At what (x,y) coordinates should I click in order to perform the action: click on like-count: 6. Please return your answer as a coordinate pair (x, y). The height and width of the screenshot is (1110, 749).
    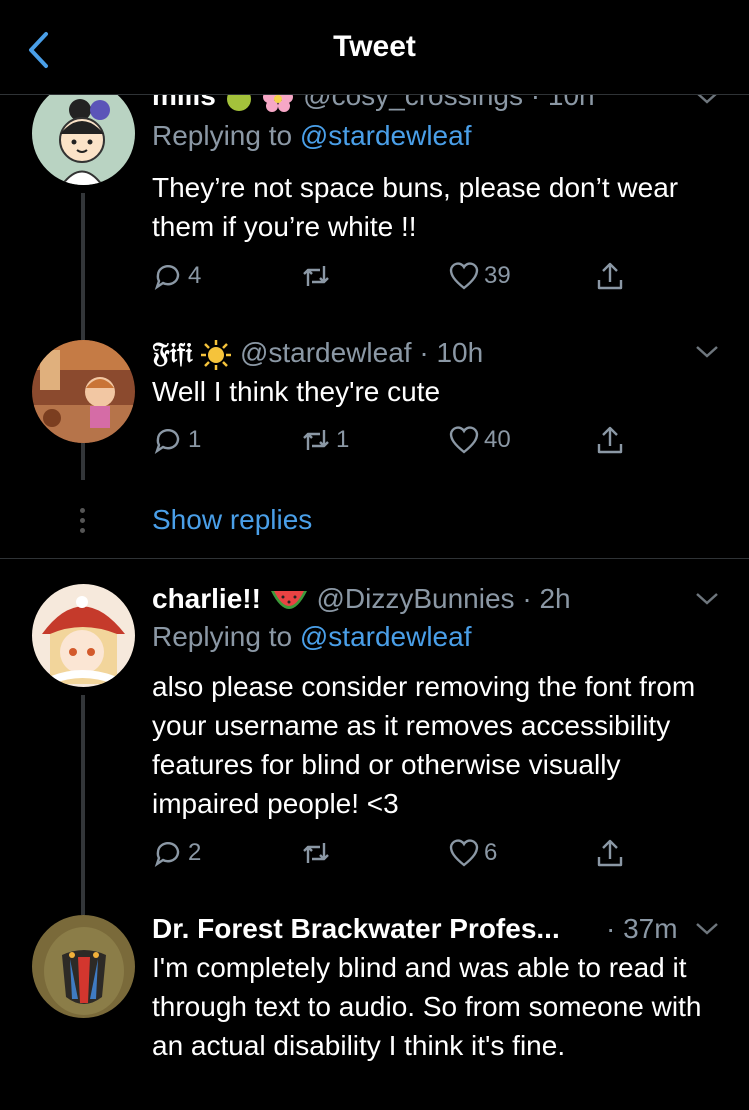
    Looking at the image, I should click on (491, 852).